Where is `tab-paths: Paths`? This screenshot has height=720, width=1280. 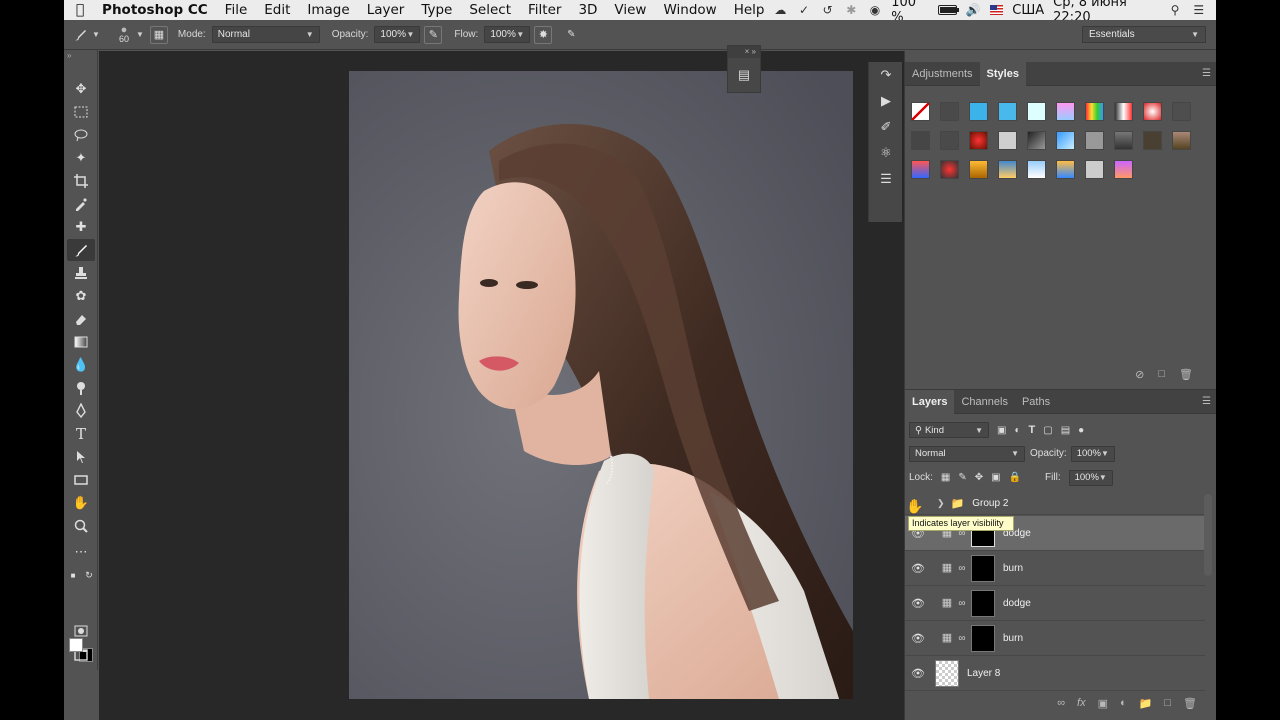
tab-paths: Paths is located at coordinates (1036, 402).